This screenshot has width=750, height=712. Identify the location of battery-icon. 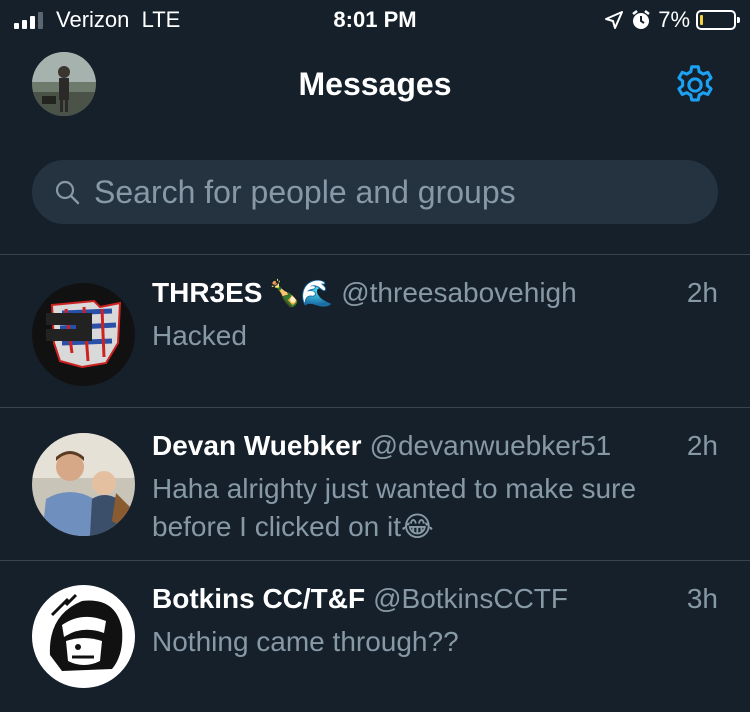
(718, 20).